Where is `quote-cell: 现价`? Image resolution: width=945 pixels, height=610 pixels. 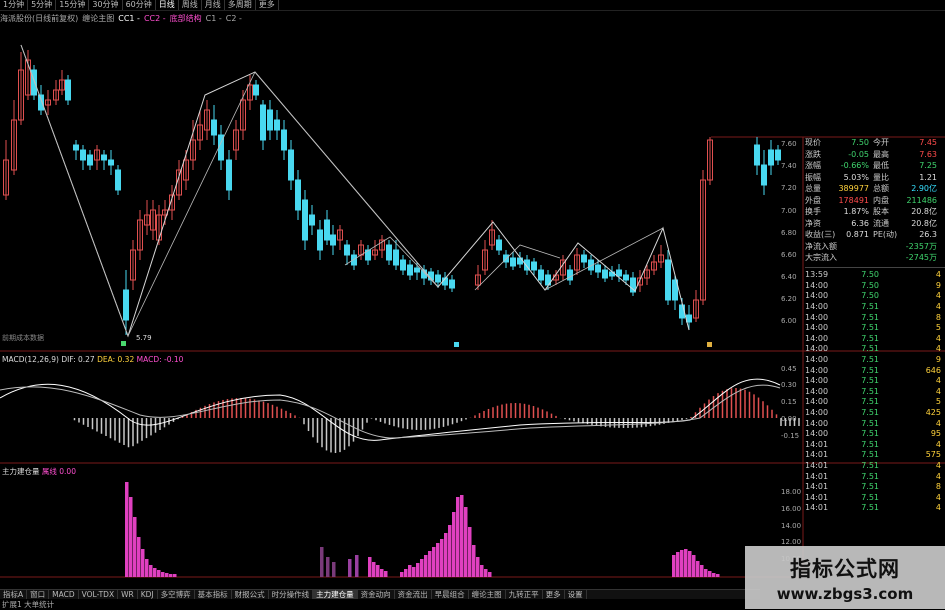
quote-cell: 现价 is located at coordinates (813, 143).